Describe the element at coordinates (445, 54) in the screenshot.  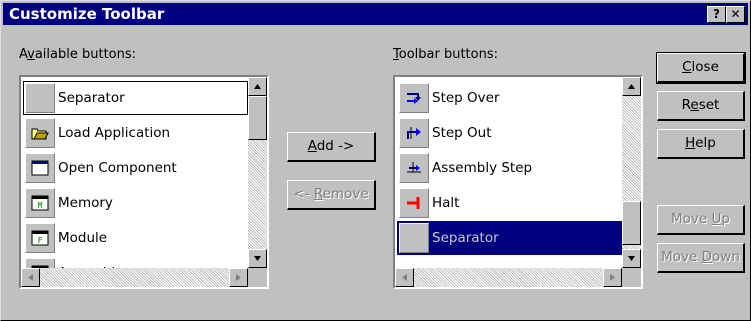
I see `toolbar-buttons-label: Toolbar buttons:` at that location.